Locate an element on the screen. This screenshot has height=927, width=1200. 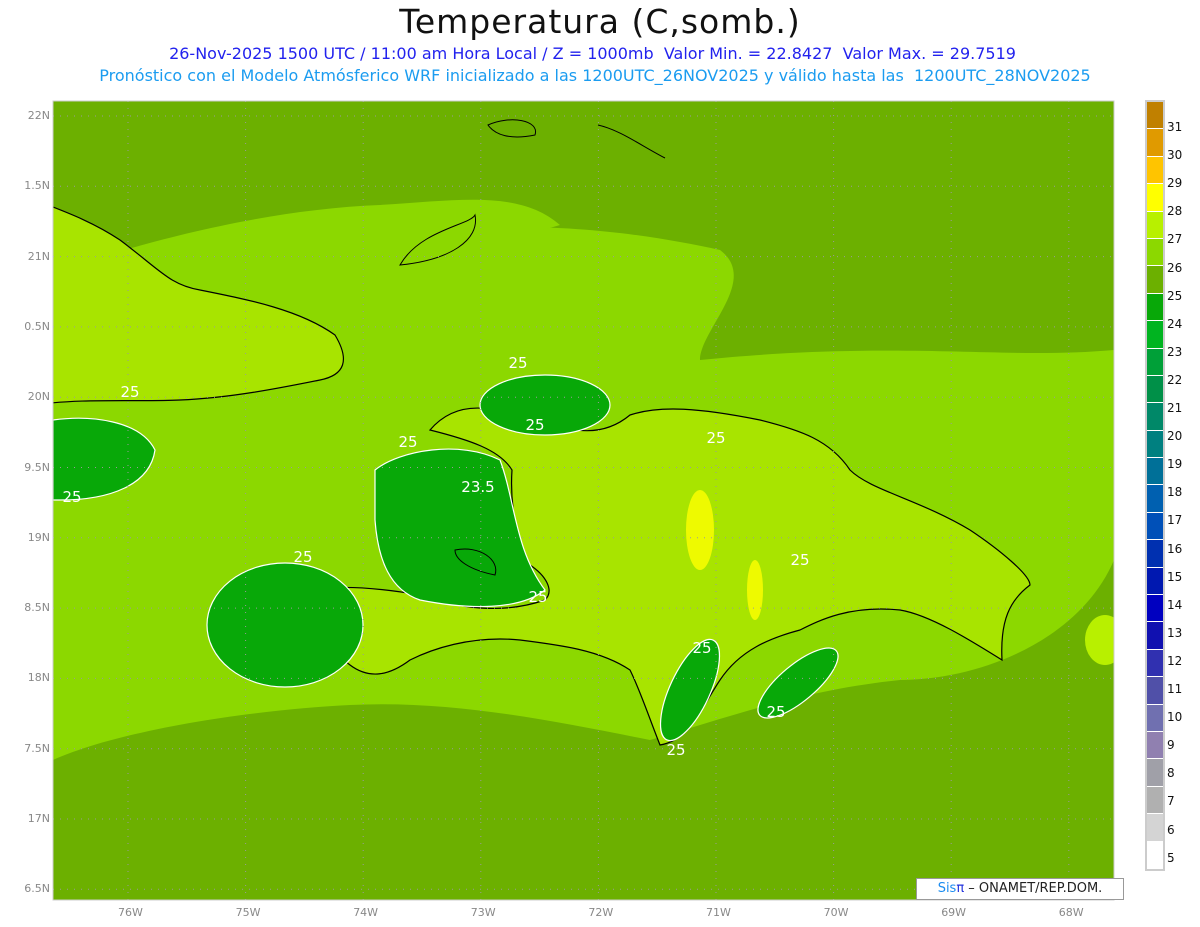
lat-label: 7.5N is located at coordinates (37, 748).